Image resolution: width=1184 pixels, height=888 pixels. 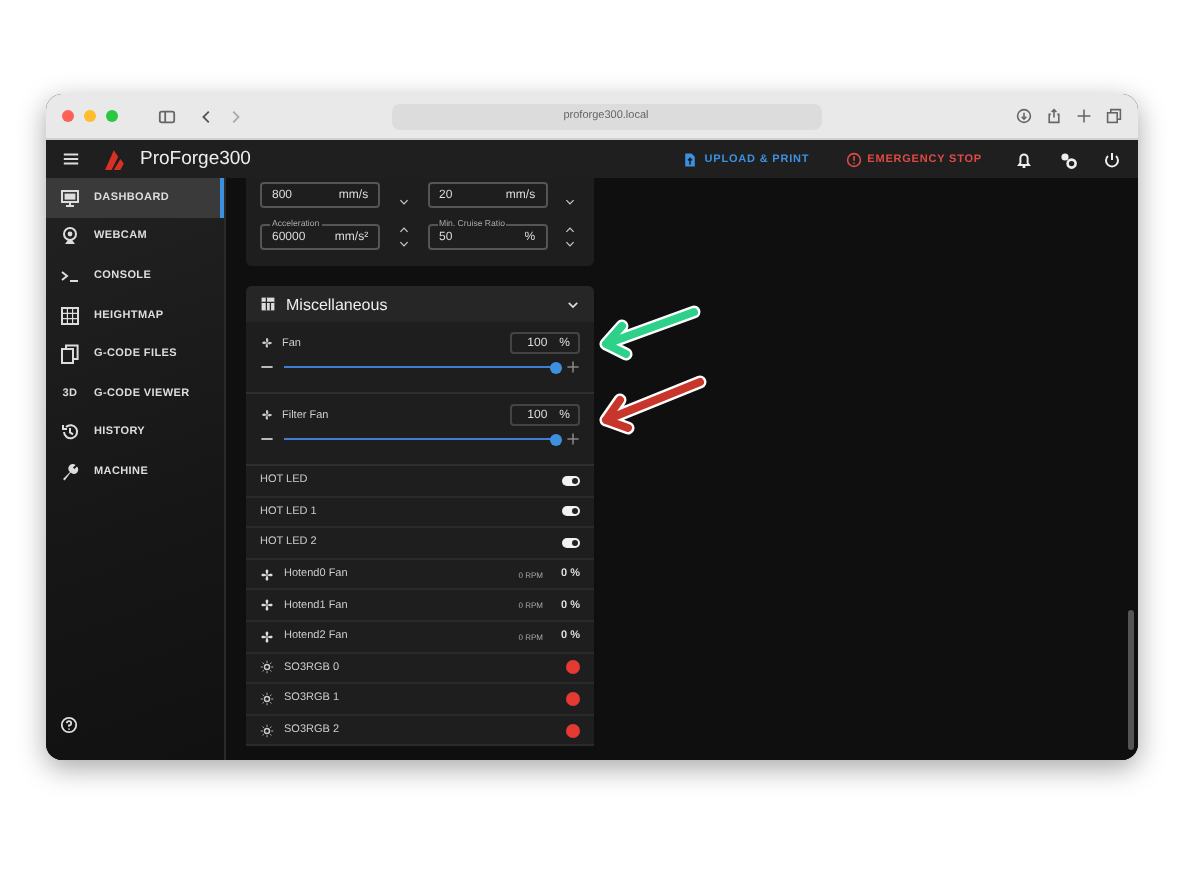 What do you see at coordinates (1024, 159) in the screenshot?
I see `bell-icon` at bounding box center [1024, 159].